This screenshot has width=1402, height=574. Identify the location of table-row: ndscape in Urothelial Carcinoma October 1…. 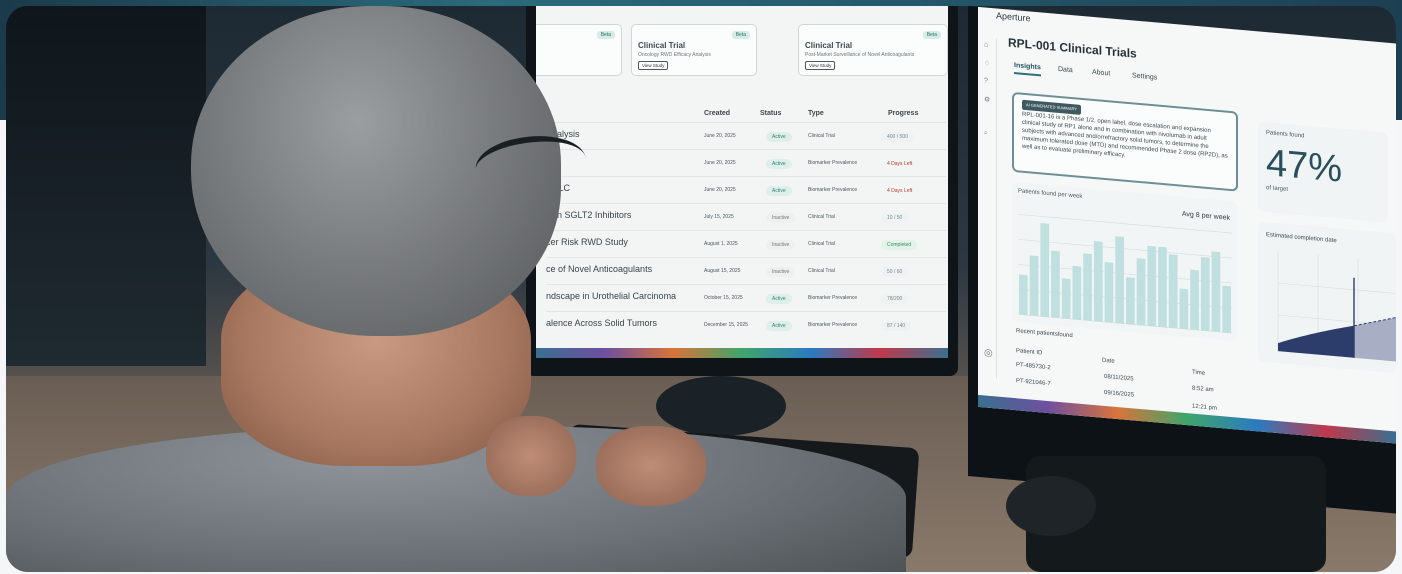
(746, 297).